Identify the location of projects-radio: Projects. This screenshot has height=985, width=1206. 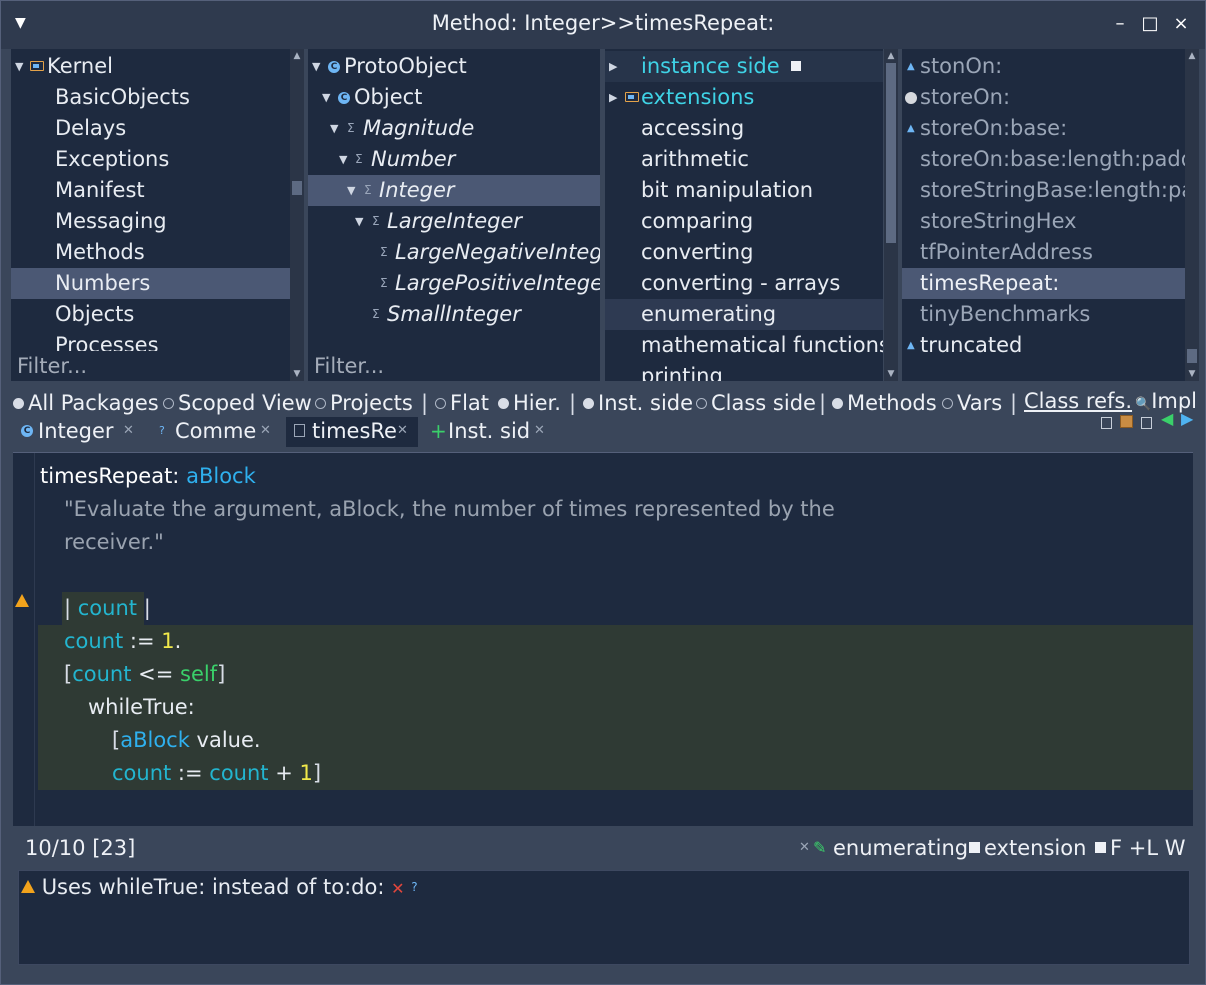
(364, 403).